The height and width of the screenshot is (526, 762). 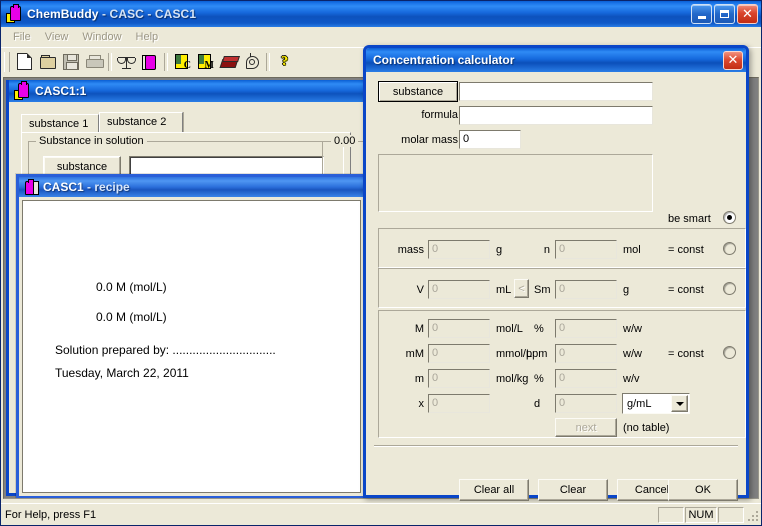 What do you see at coordinates (586, 353) in the screenshot?
I see `ppm-input: 0` at bounding box center [586, 353].